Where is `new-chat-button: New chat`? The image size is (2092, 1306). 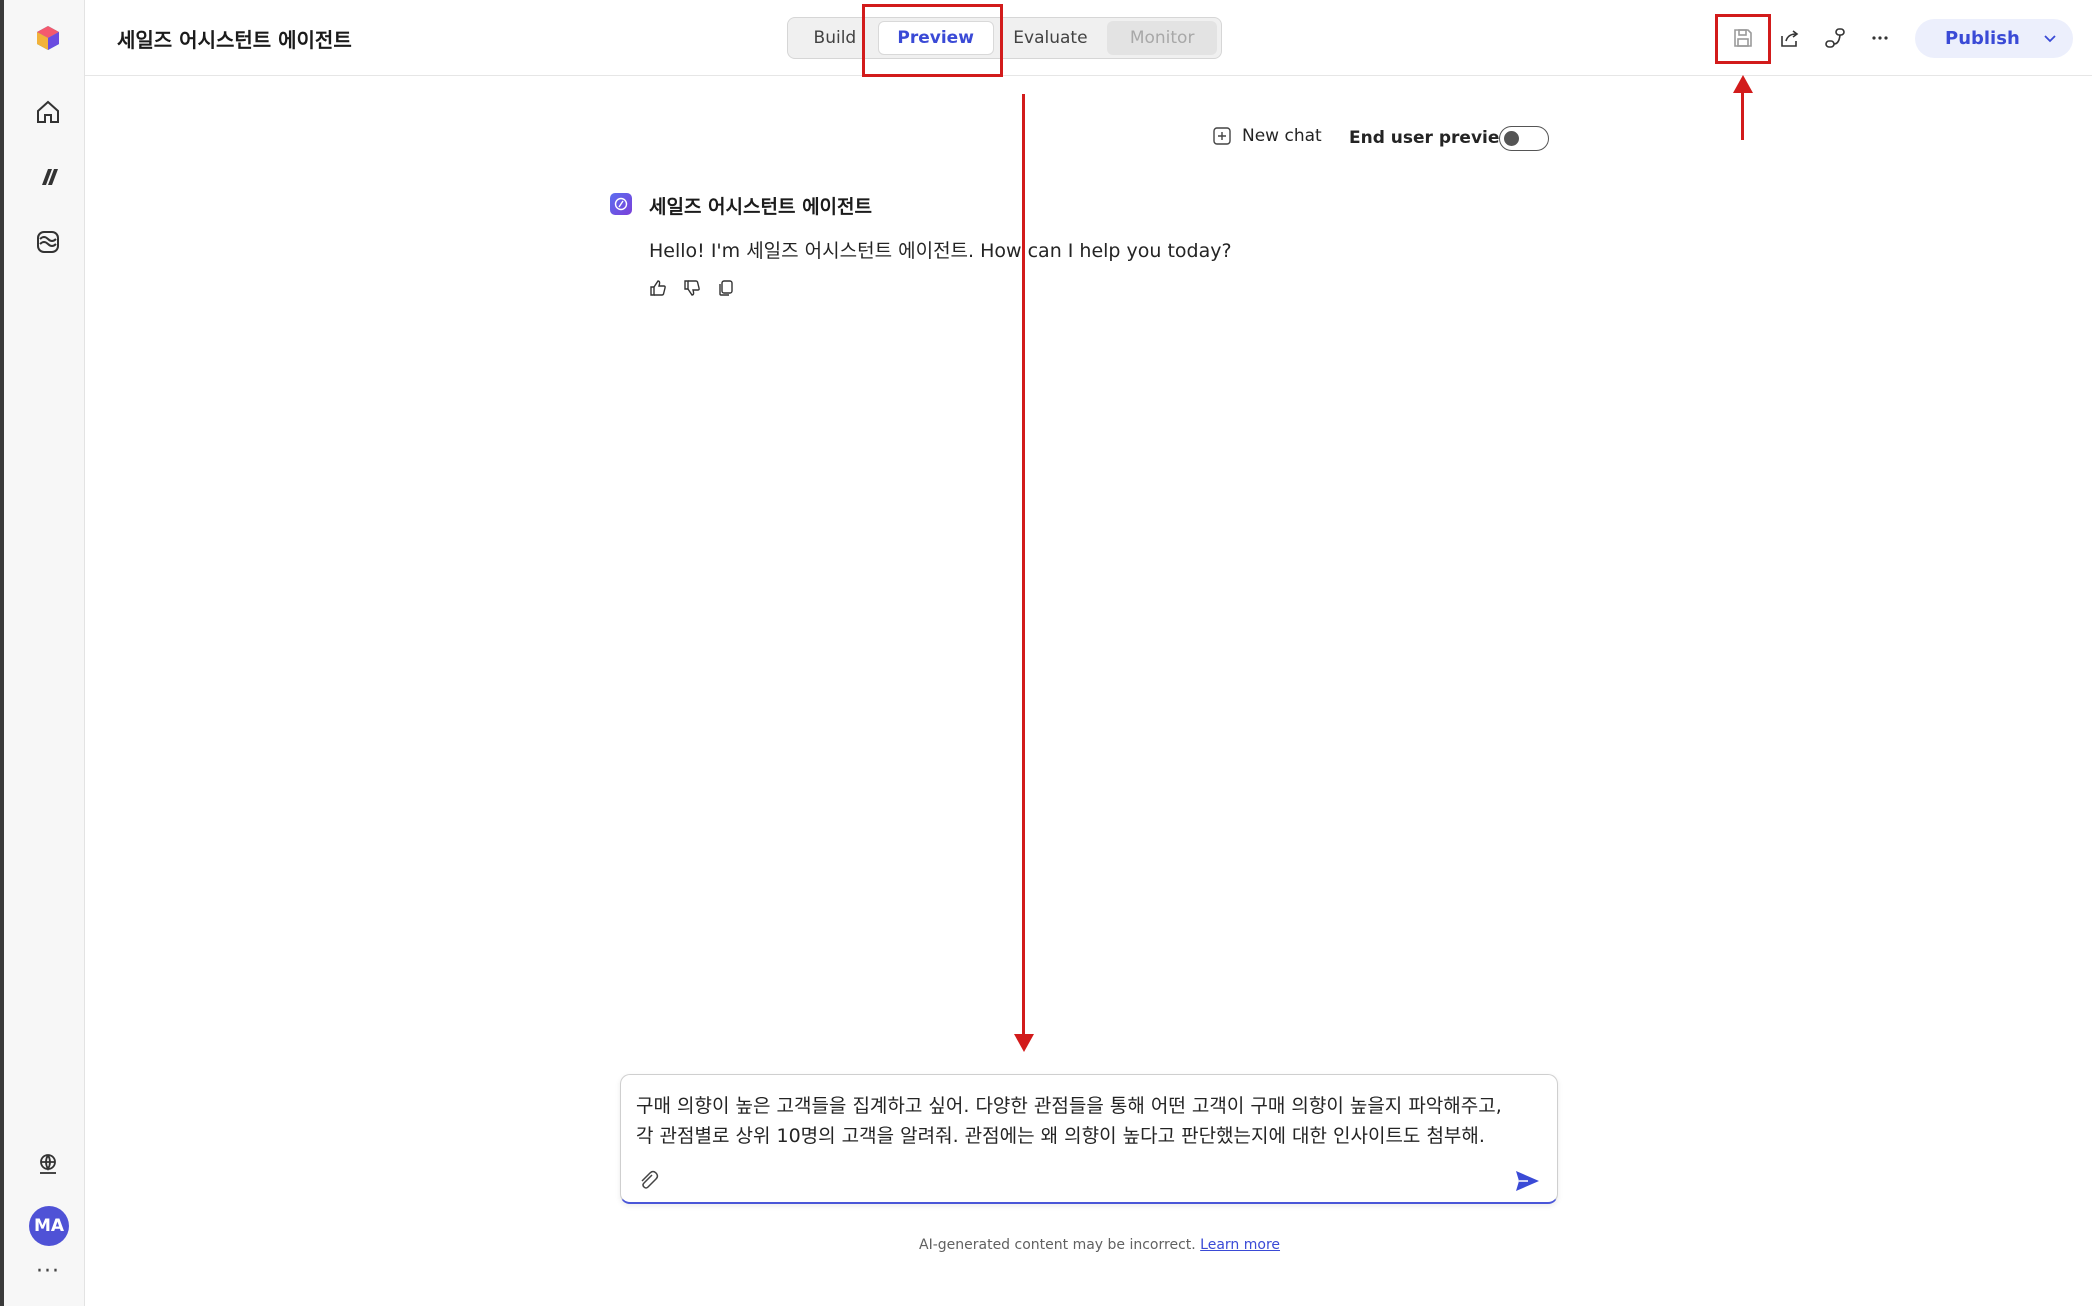 new-chat-button: New chat is located at coordinates (1267, 136).